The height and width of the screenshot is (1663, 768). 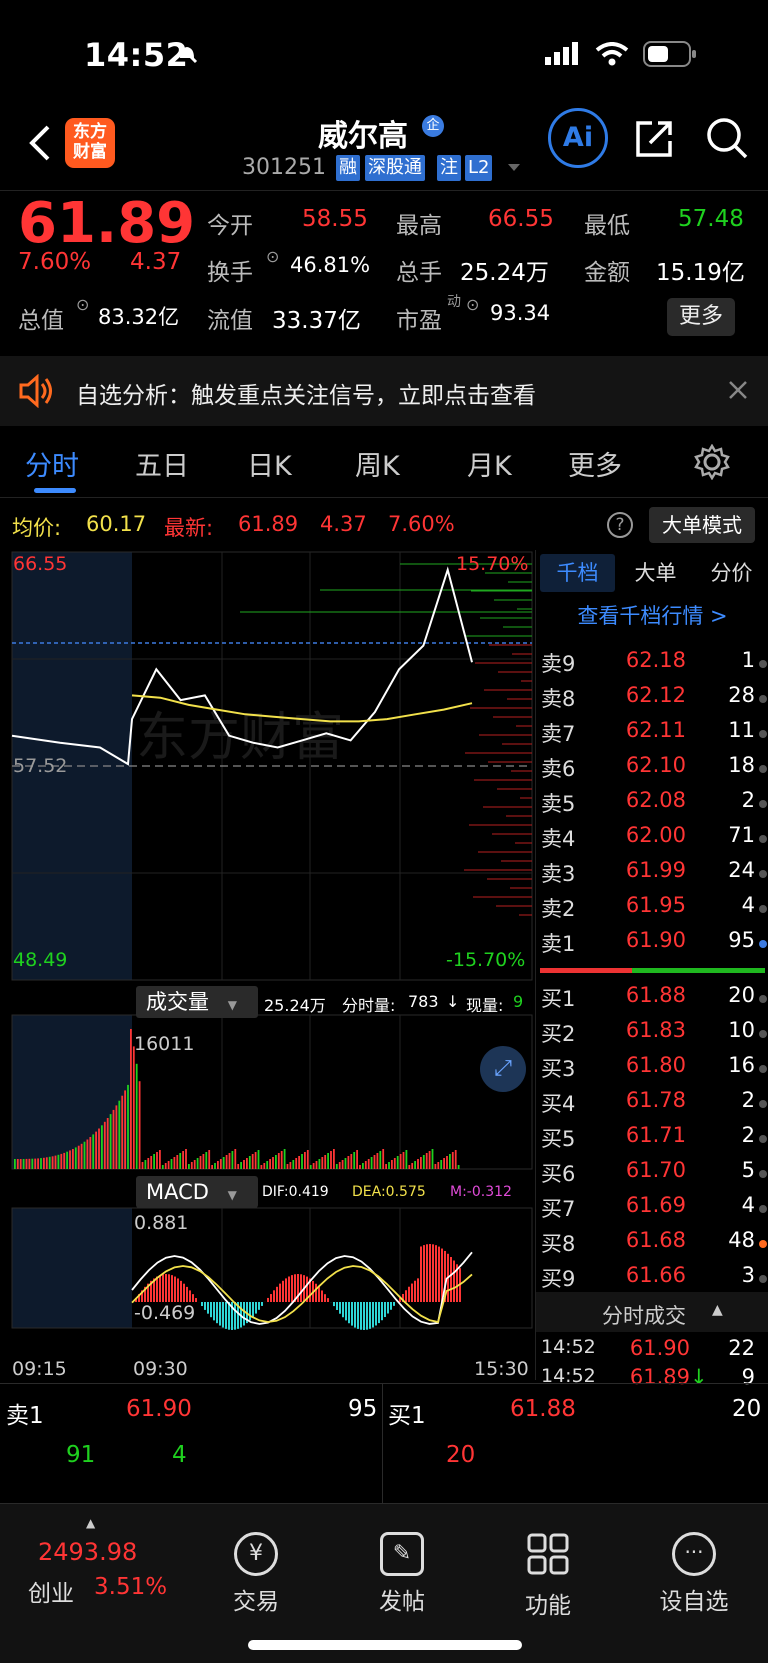 What do you see at coordinates (655, 1275) in the screenshot?
I see `bid-price: 61.66` at bounding box center [655, 1275].